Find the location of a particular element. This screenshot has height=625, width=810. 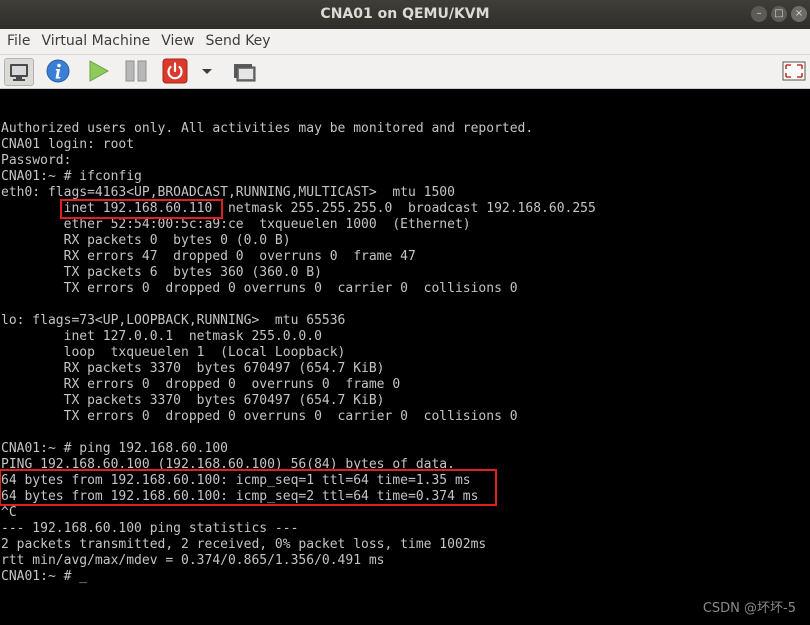

watermark: CSDN @坏坏-5 is located at coordinates (749, 608).